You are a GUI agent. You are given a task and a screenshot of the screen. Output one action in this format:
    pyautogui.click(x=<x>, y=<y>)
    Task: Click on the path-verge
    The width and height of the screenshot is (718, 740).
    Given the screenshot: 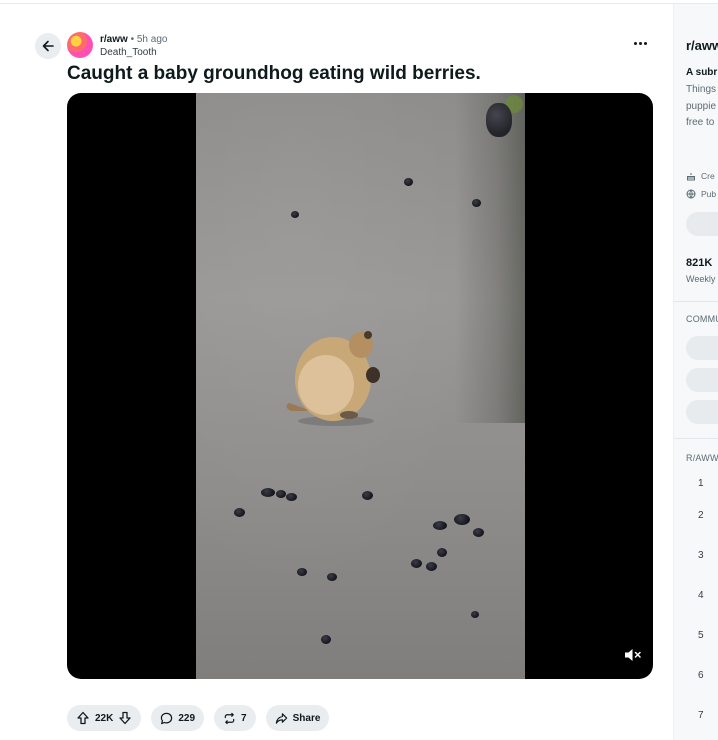 What is the action you would take?
    pyautogui.click(x=490, y=258)
    